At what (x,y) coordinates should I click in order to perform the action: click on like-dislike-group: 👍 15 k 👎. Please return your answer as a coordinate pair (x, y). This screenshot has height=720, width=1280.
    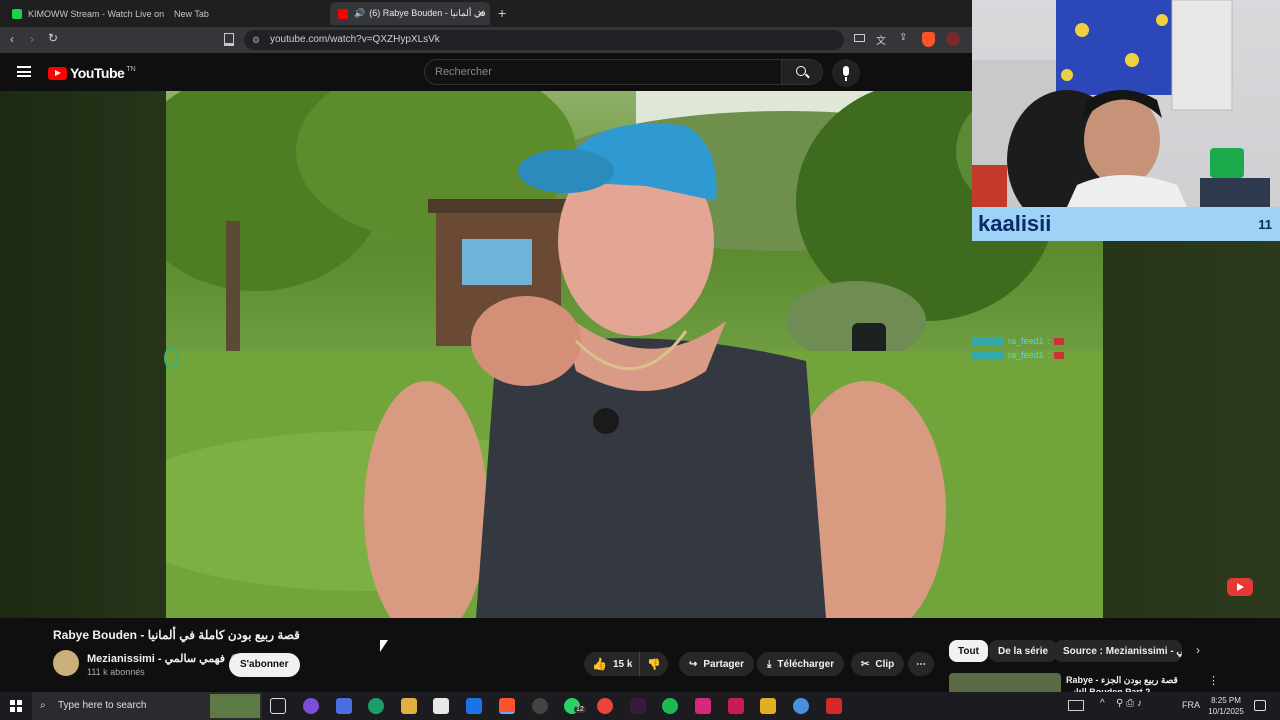
    Looking at the image, I should click on (626, 664).